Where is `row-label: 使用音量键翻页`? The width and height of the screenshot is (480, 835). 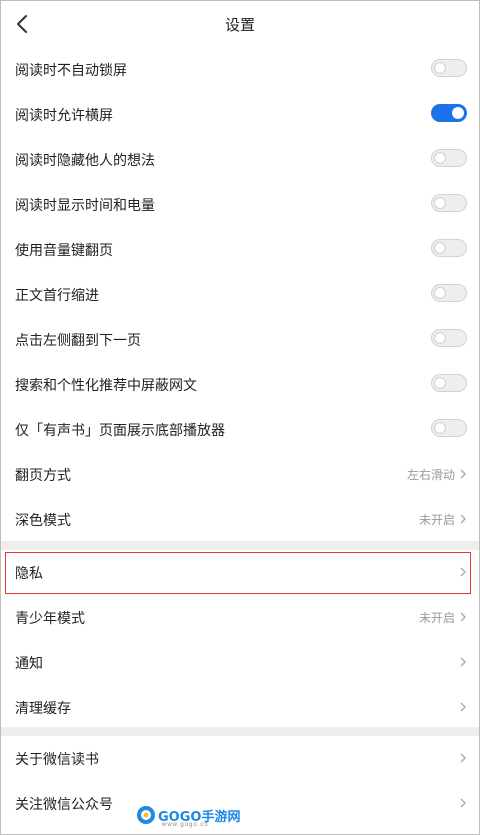
row-label: 使用音量键翻页 is located at coordinates (64, 250).